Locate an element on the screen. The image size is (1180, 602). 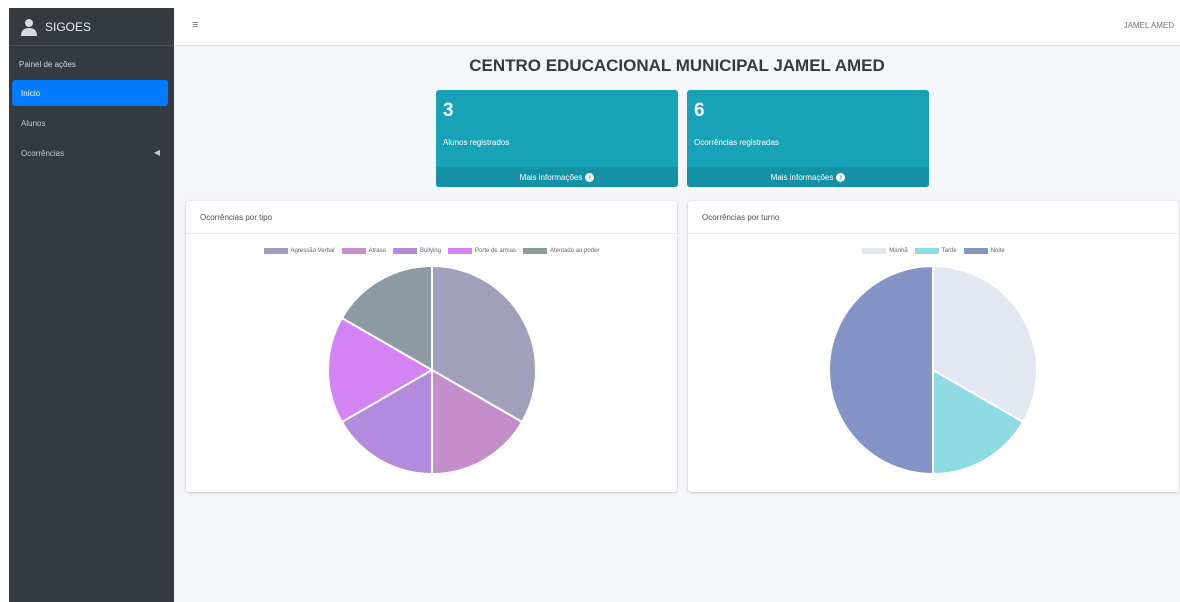
legend-item: Bullying is located at coordinates (416, 251).